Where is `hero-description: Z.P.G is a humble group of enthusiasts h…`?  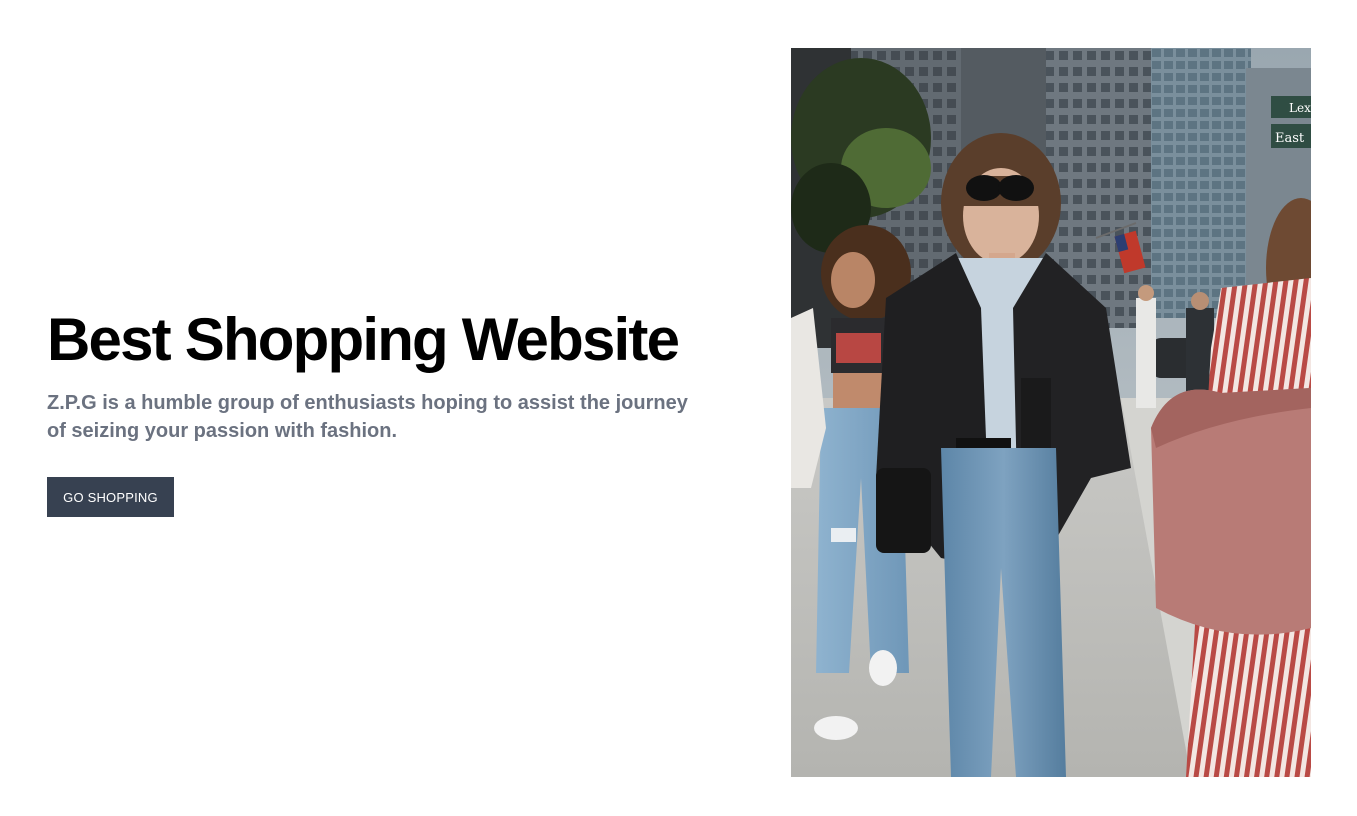 hero-description: Z.P.G is a humble group of enthusiasts h… is located at coordinates (367, 417).